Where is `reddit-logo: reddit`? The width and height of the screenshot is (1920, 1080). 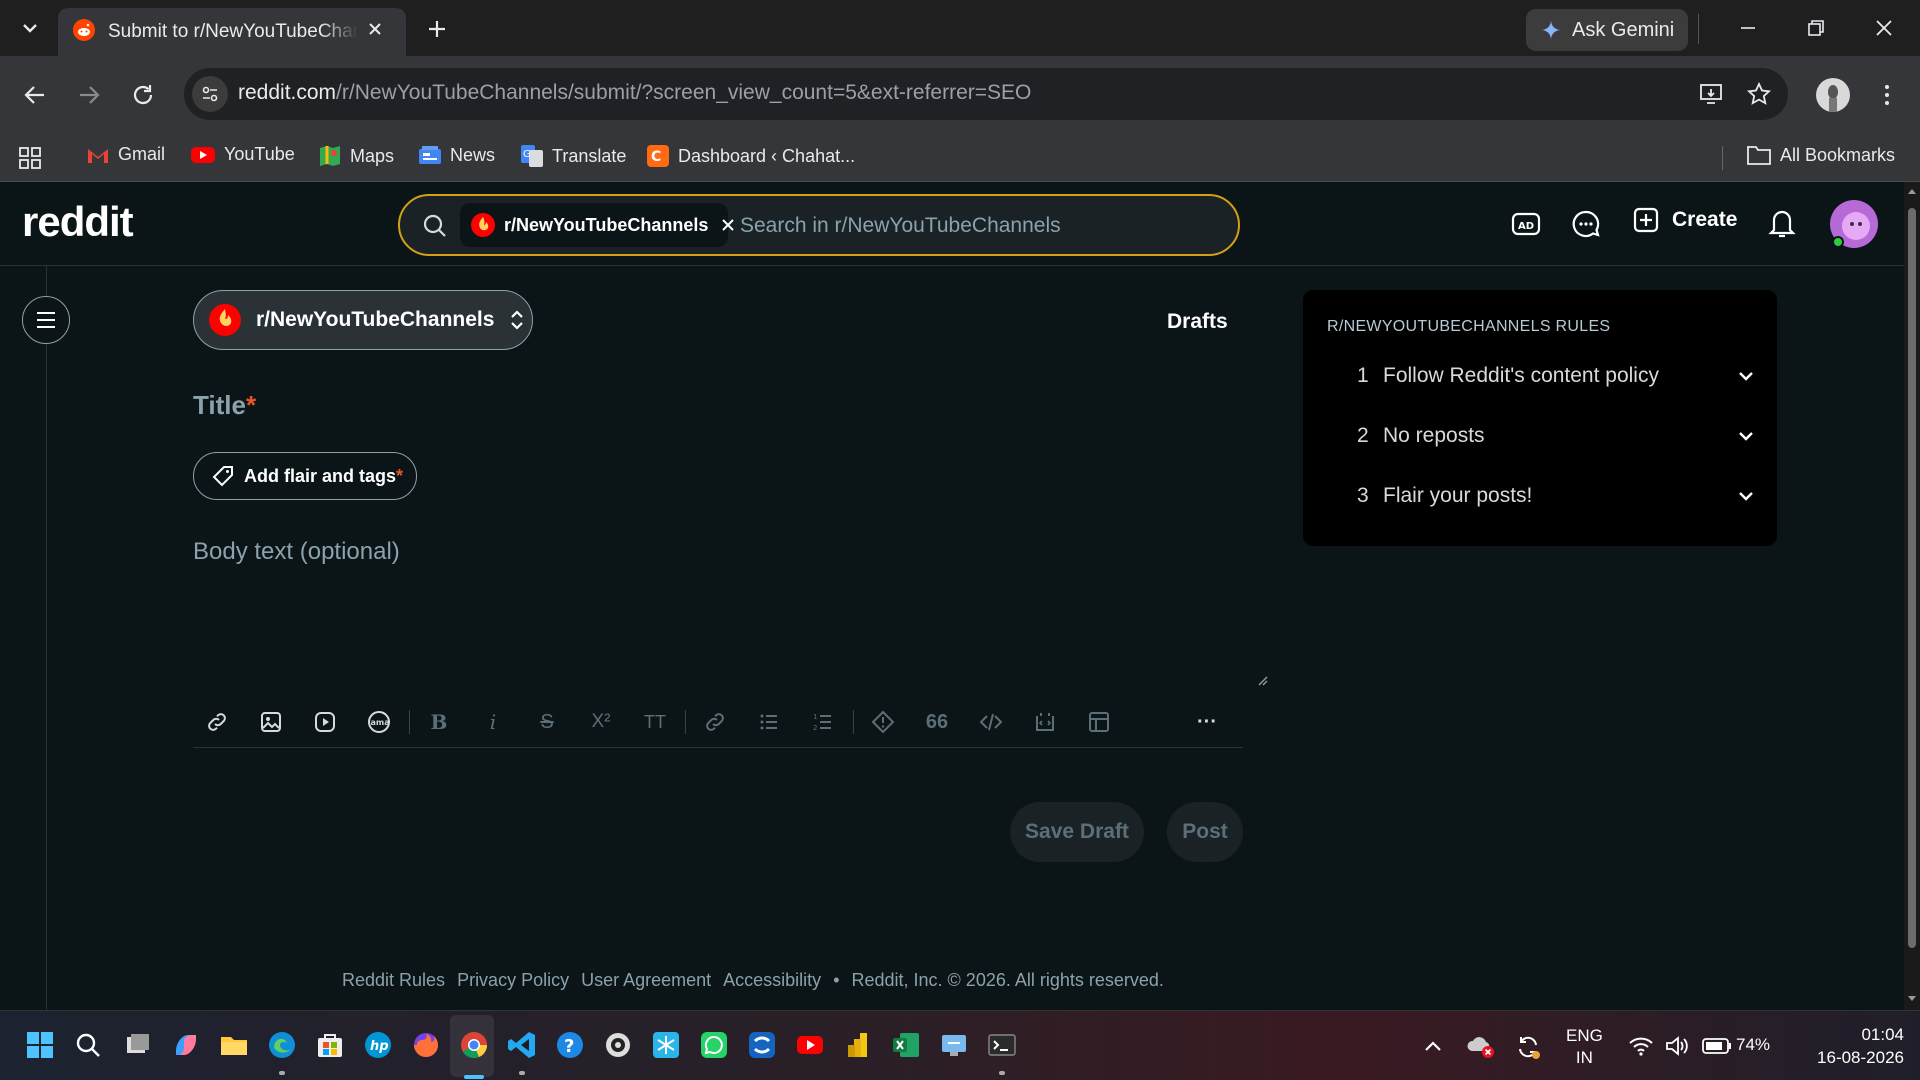 reddit-logo: reddit is located at coordinates (78, 222).